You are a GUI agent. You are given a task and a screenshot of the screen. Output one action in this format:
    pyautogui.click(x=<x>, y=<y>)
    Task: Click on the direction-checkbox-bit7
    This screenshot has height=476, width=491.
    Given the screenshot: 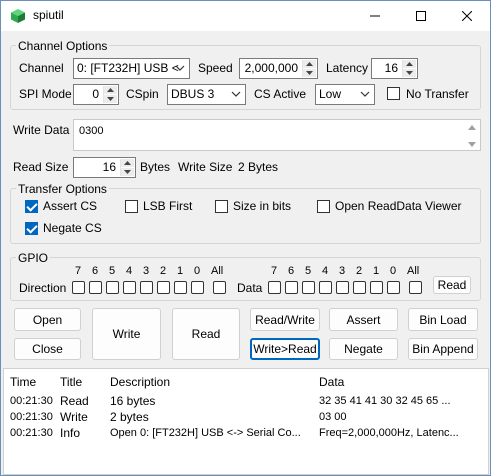 What is the action you would take?
    pyautogui.click(x=78, y=287)
    